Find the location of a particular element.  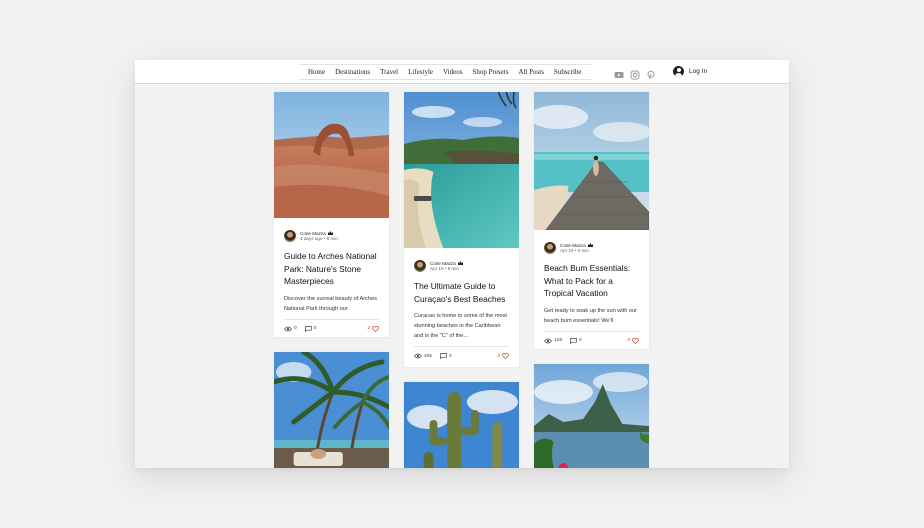

pinterest-icon is located at coordinates (651, 73).